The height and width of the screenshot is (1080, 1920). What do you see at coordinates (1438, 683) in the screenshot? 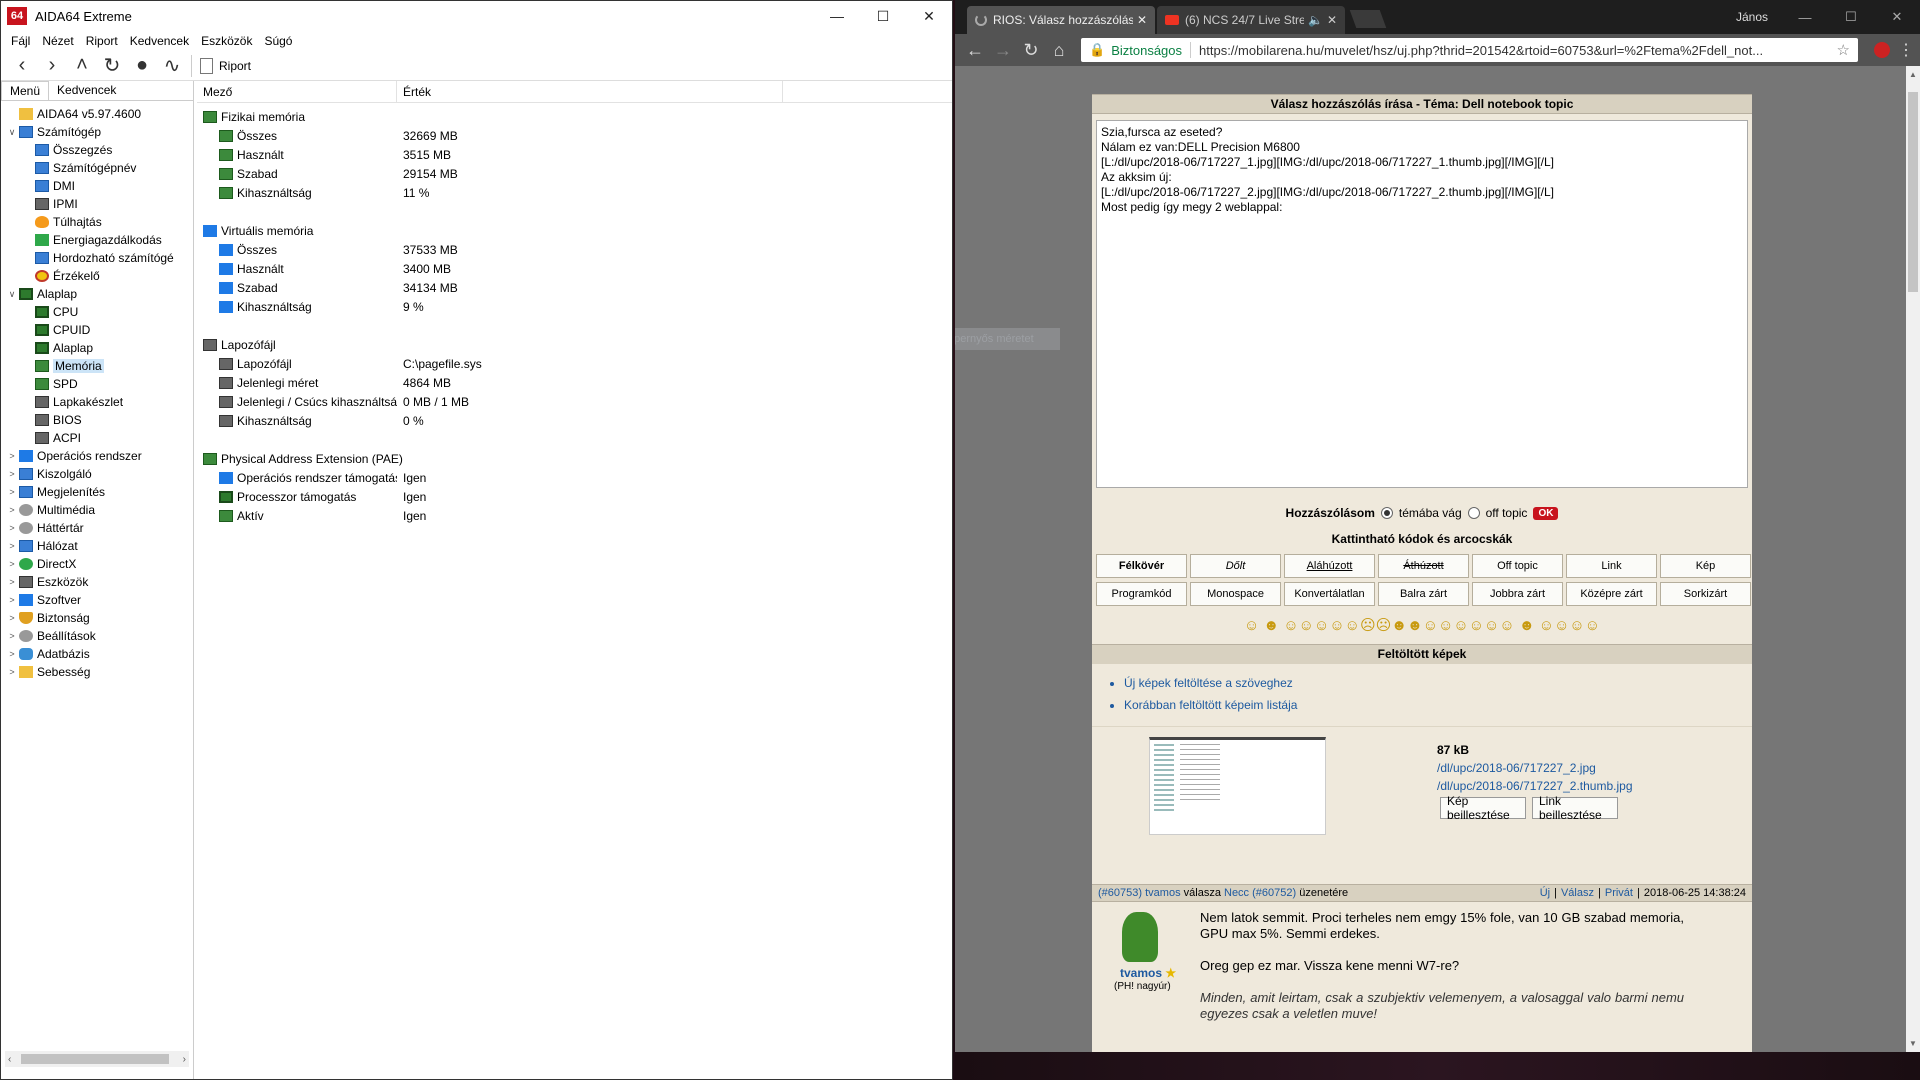
I see `upload-new-link: Új képek feltöltése a szöveghez` at bounding box center [1438, 683].